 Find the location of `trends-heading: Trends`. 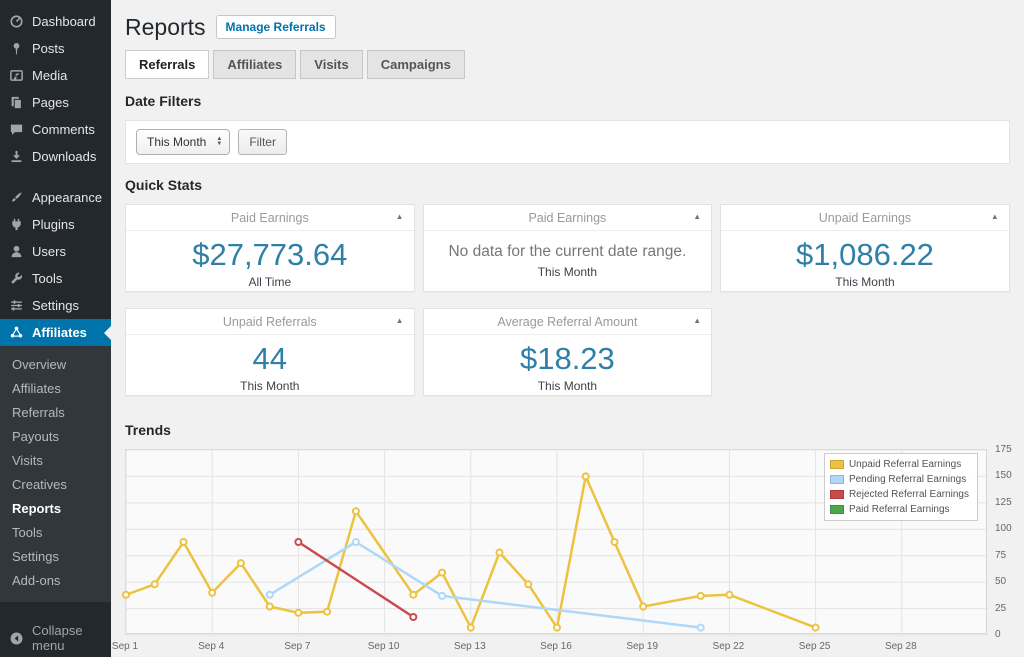

trends-heading: Trends is located at coordinates (148, 430).